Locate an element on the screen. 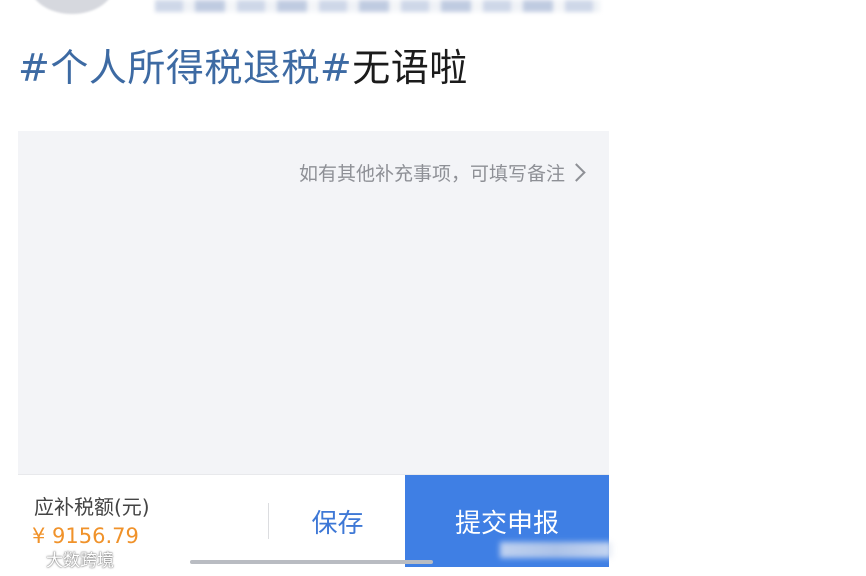 Image resolution: width=866 pixels, height=576 pixels. blurred-watermark is located at coordinates (556, 550).